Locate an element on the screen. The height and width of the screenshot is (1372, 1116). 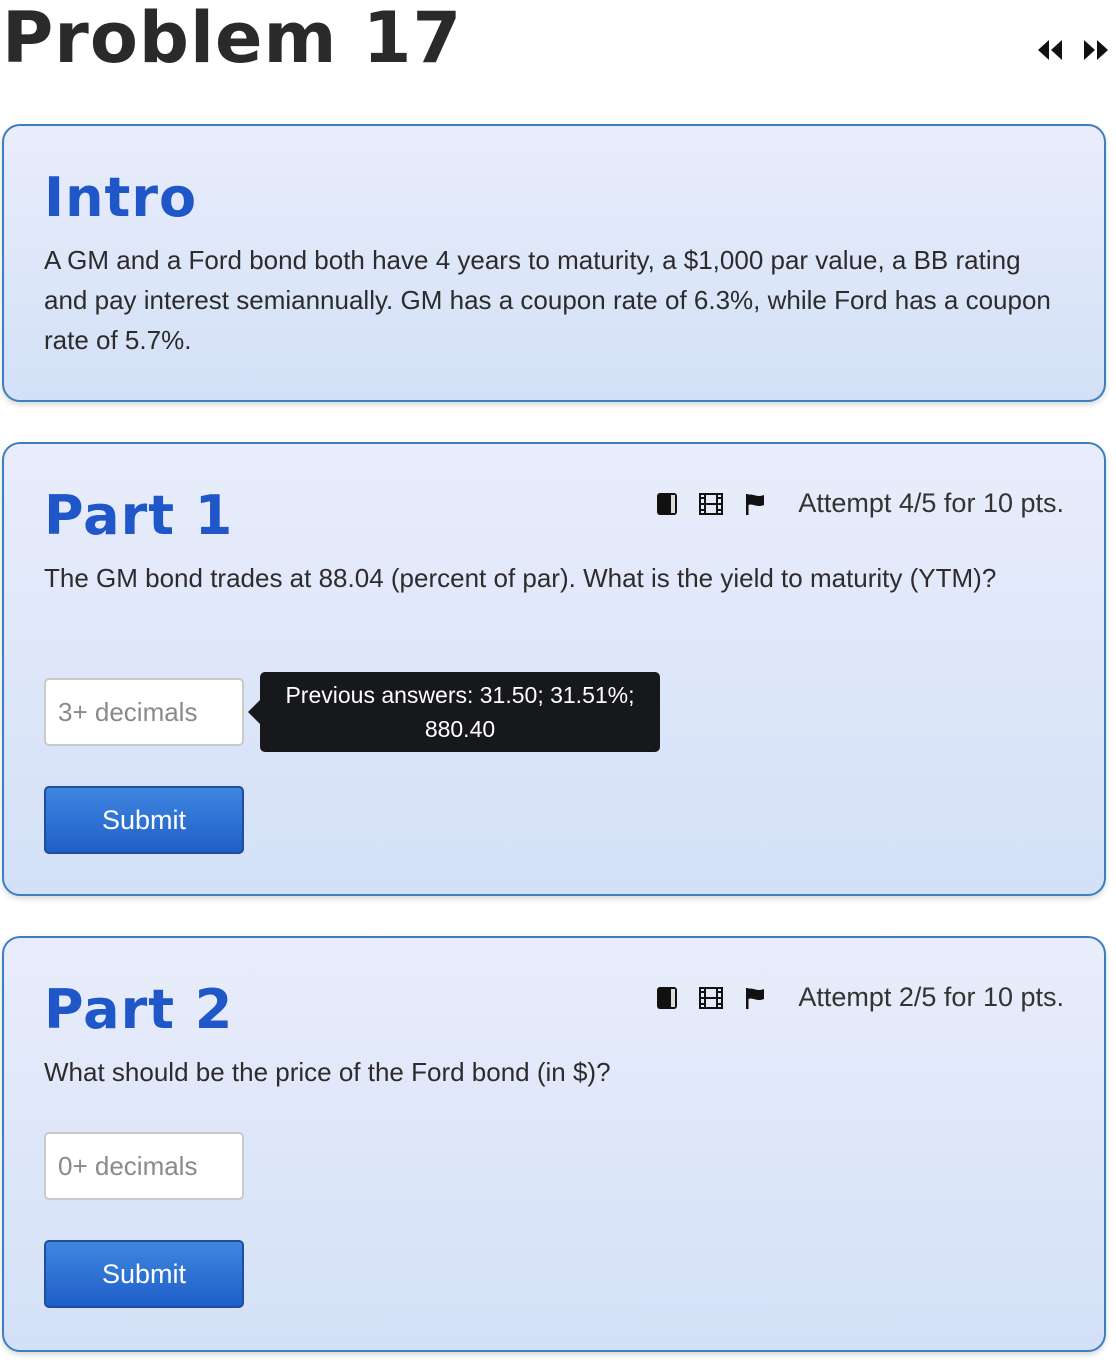
previous-answers-tooltip: Previous answers: 31.50; 31.51%; 880.40 is located at coordinates (454, 712).